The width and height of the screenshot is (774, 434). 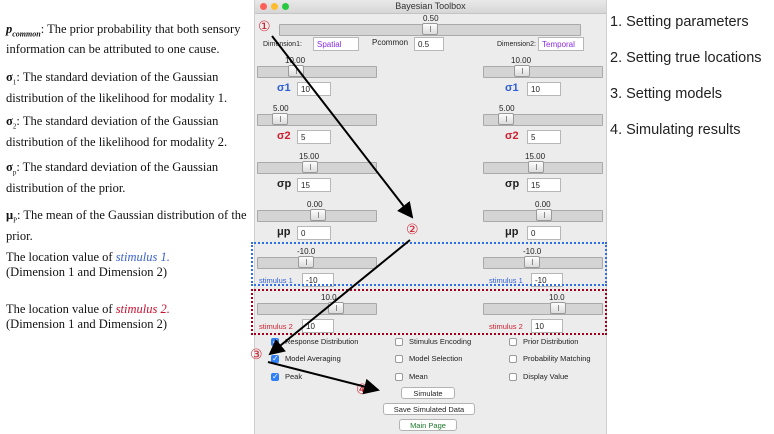 I want to click on left-mup-slider, so click(x=317, y=215).